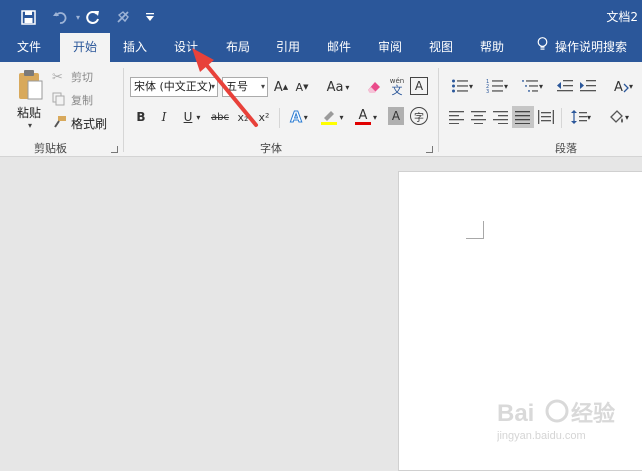 This screenshot has width=642, height=471. What do you see at coordinates (542, 47) in the screenshot?
I see `lightbulb-icon` at bounding box center [542, 47].